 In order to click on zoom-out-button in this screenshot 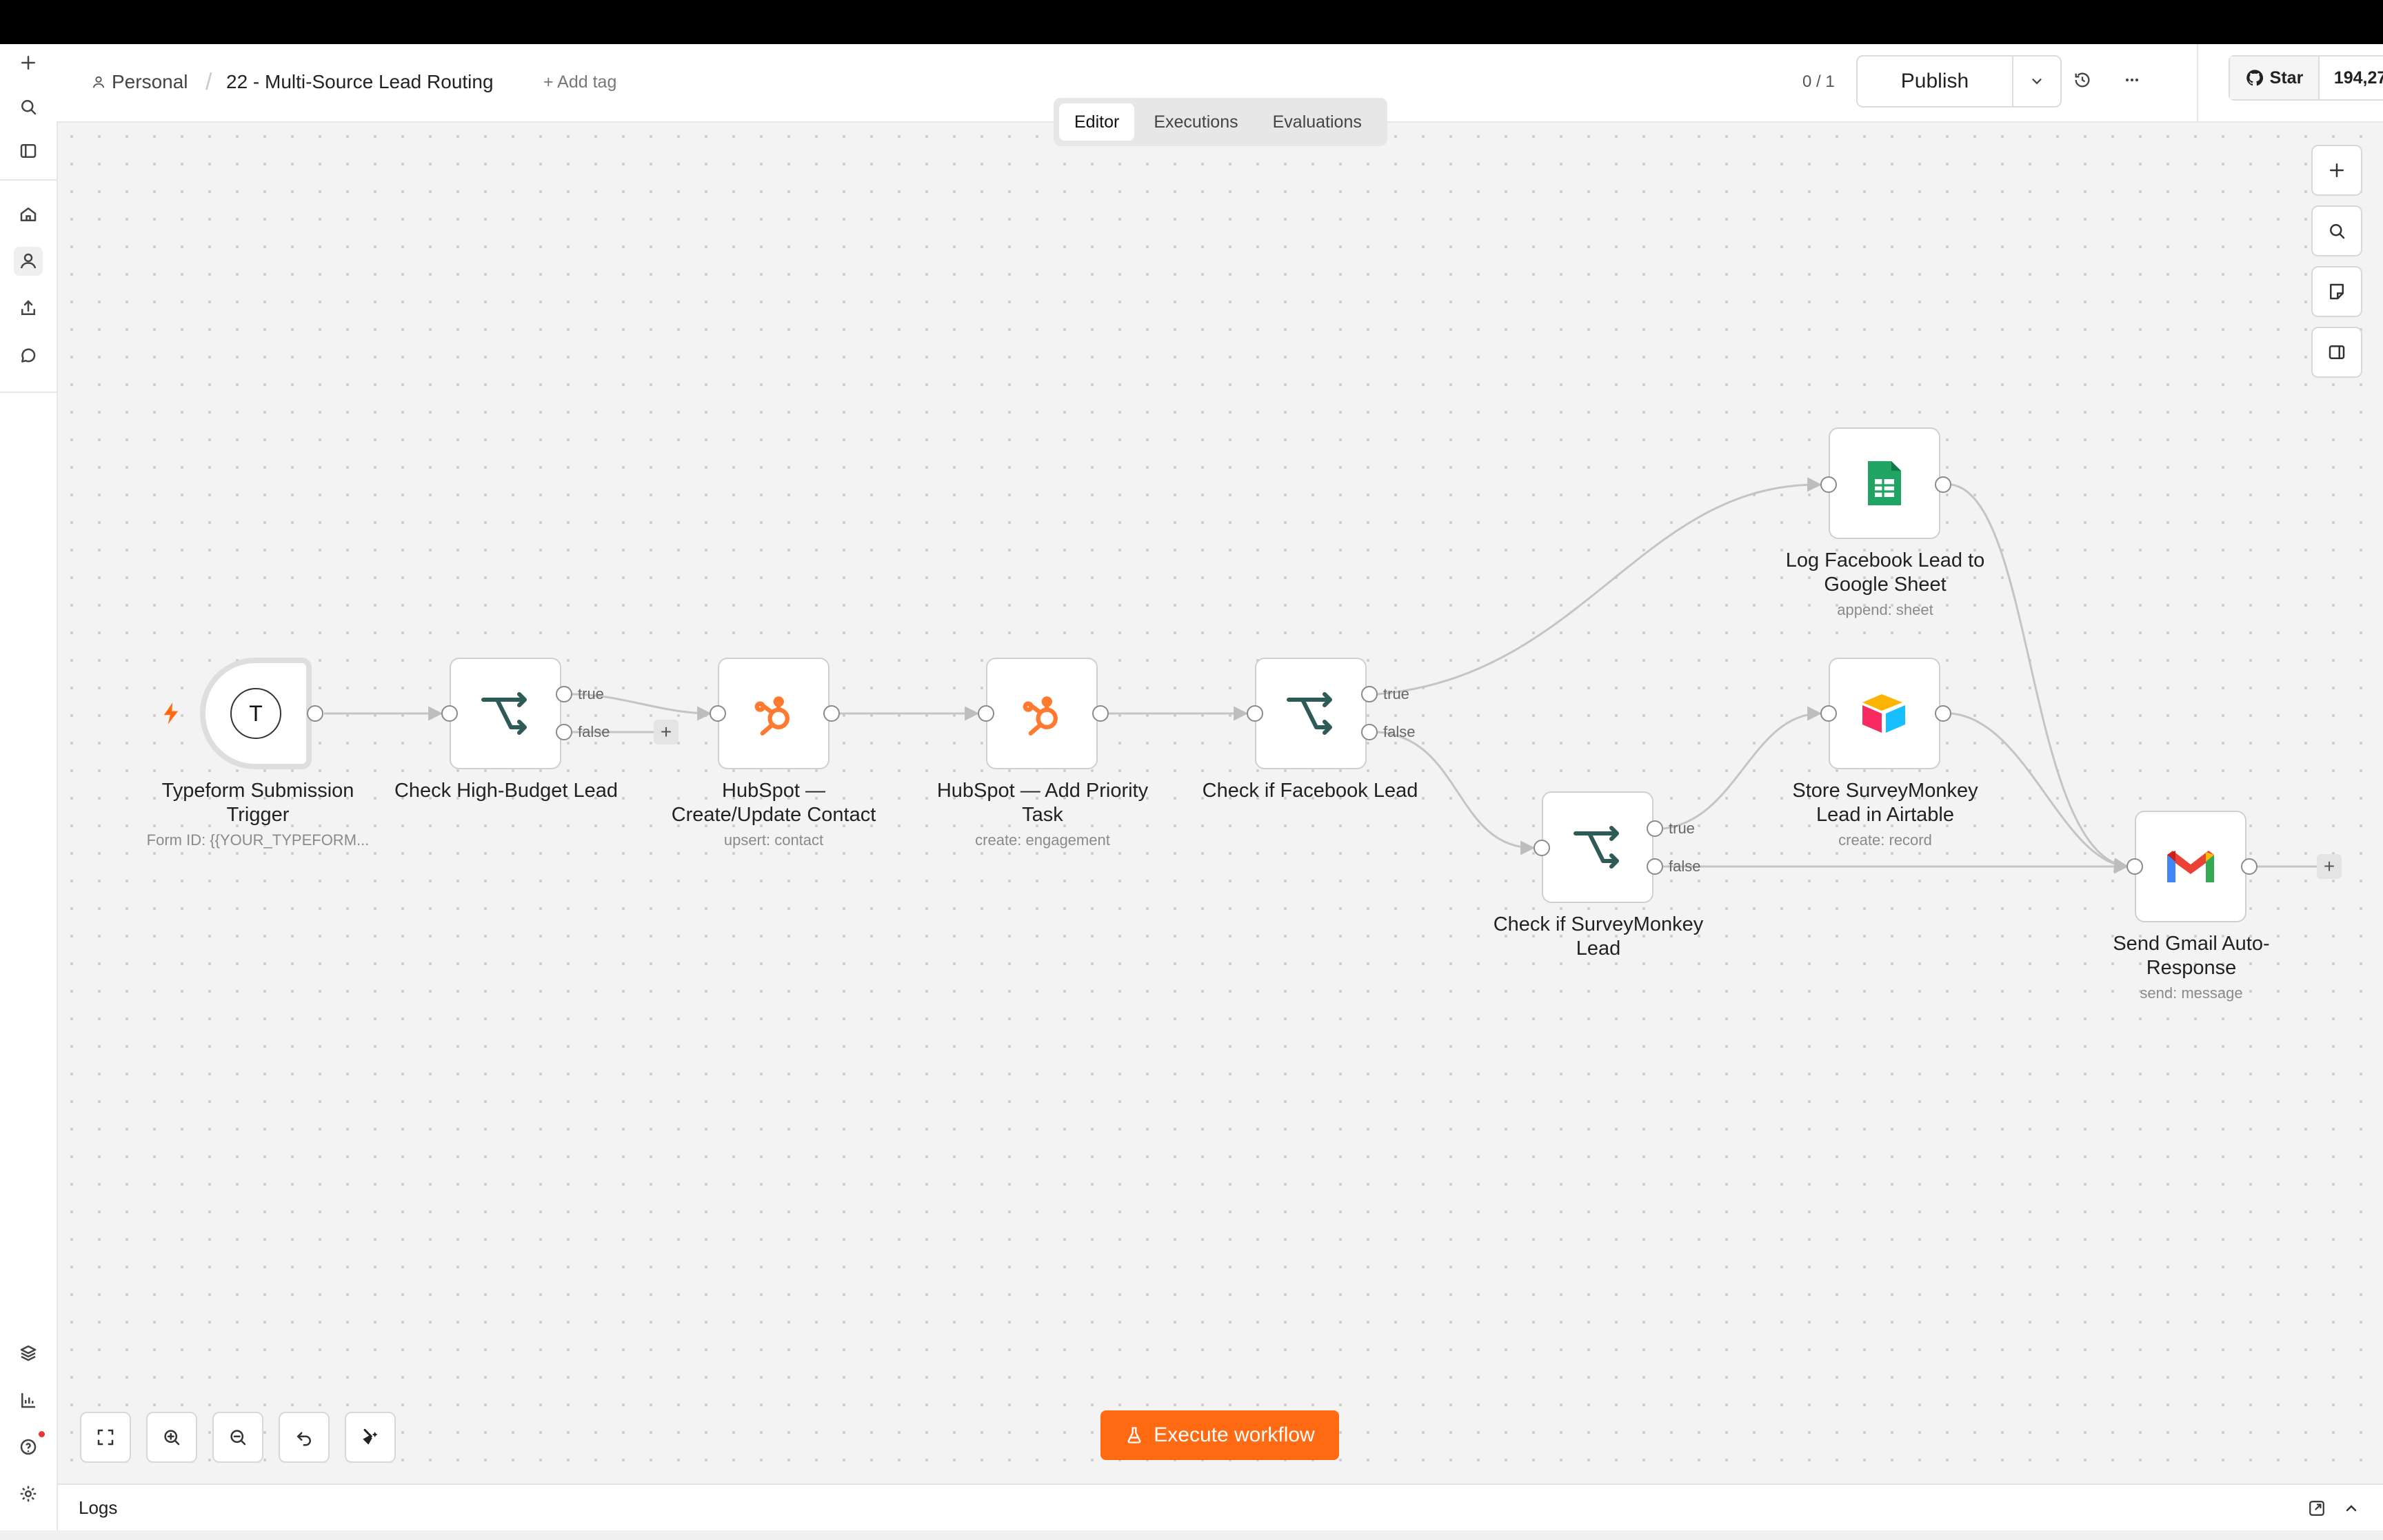, I will do `click(237, 1438)`.